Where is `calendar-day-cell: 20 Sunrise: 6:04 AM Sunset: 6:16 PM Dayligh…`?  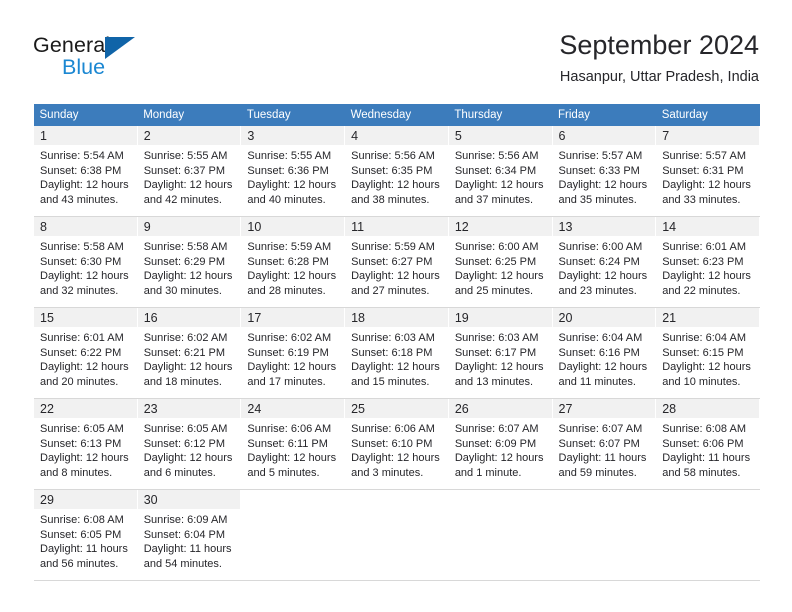
calendar-day-cell: 20 Sunrise: 6:04 AM Sunset: 6:16 PM Dayligh… is located at coordinates (604, 353).